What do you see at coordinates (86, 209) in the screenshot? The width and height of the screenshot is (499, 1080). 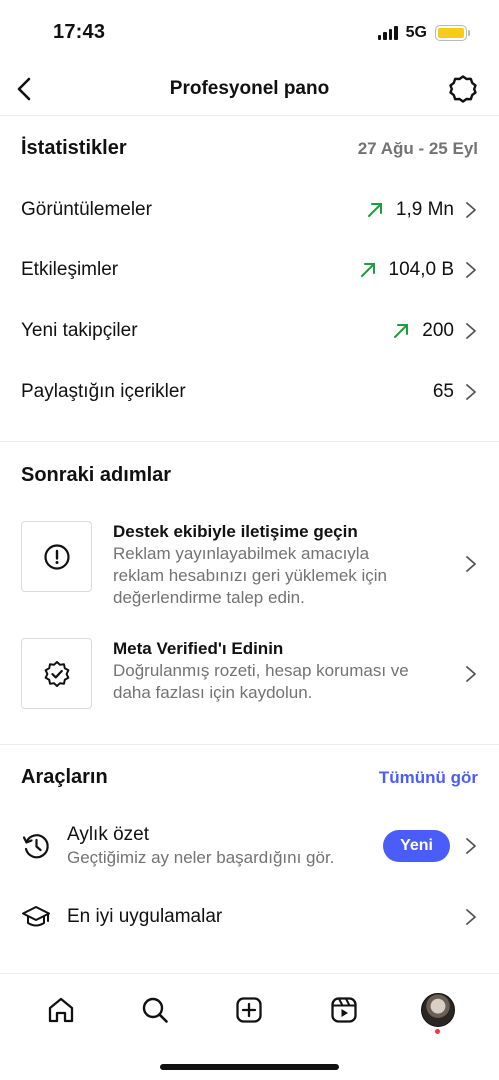 I see `stat-label: Görüntülemeler` at bounding box center [86, 209].